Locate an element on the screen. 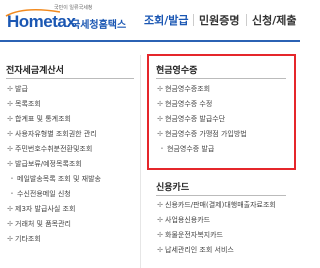 The image size is (320, 268). menu-item: ✢ 목록조회 is located at coordinates (72, 104).